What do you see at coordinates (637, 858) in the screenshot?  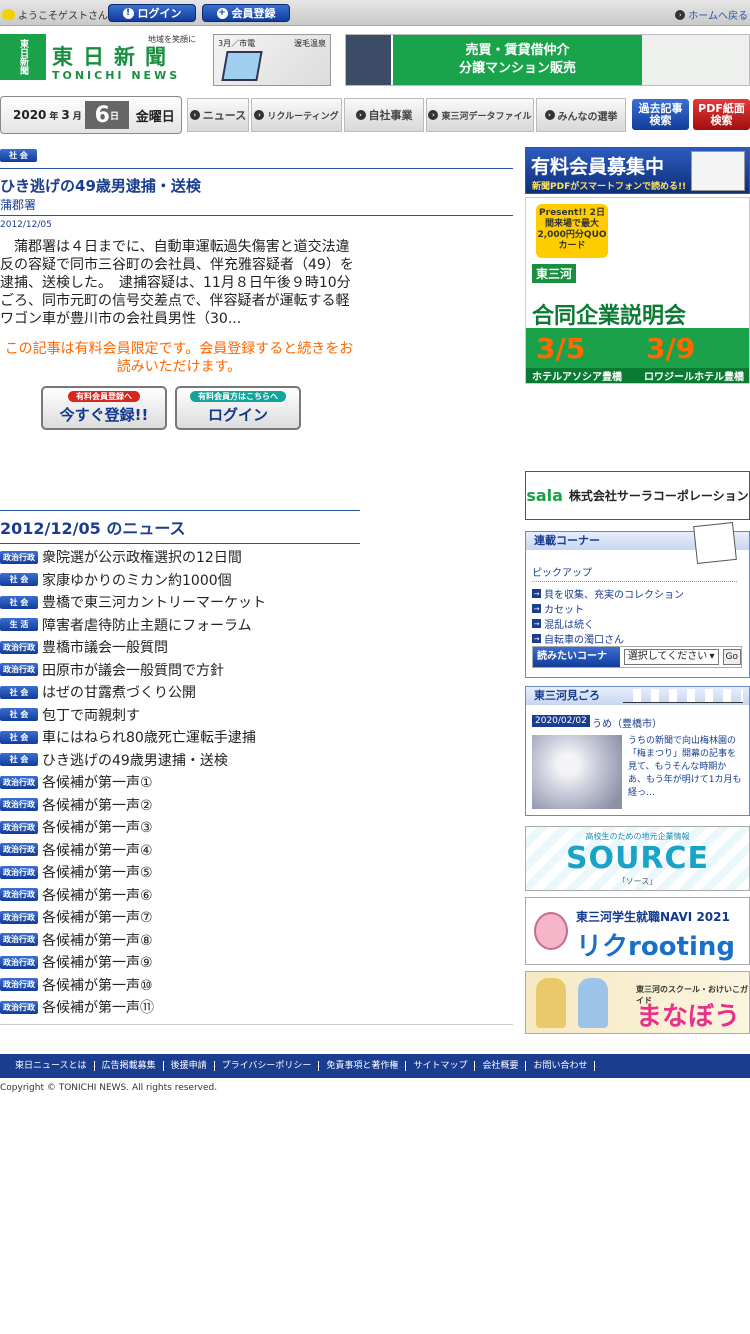 I see `ad-source: 高校生のための地元企業情報 SOURCE 「ソース」` at bounding box center [637, 858].